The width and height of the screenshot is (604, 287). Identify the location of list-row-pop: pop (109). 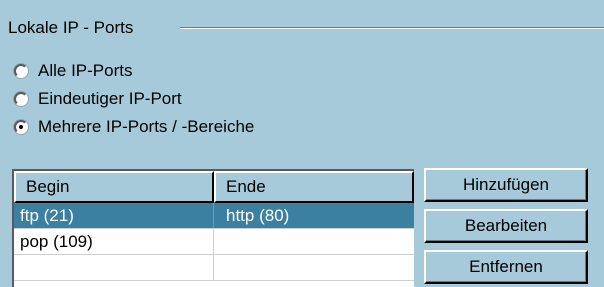
(214, 242).